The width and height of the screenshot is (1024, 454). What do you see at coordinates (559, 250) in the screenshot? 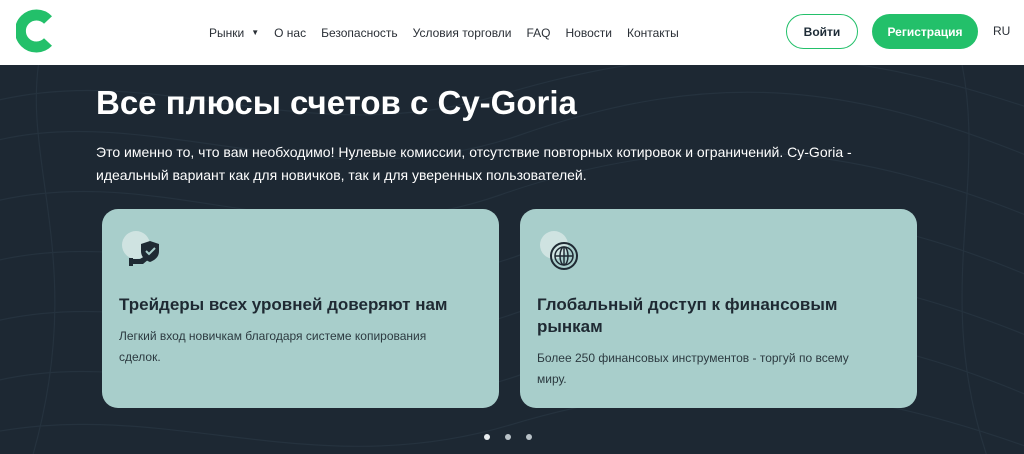
I see `globe-icon` at bounding box center [559, 250].